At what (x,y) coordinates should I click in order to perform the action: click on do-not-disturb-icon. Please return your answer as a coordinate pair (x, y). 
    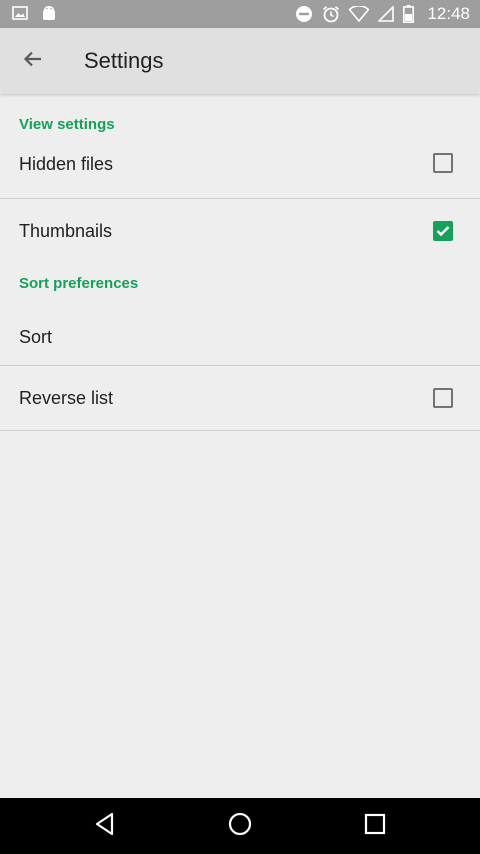
    Looking at the image, I should click on (304, 14).